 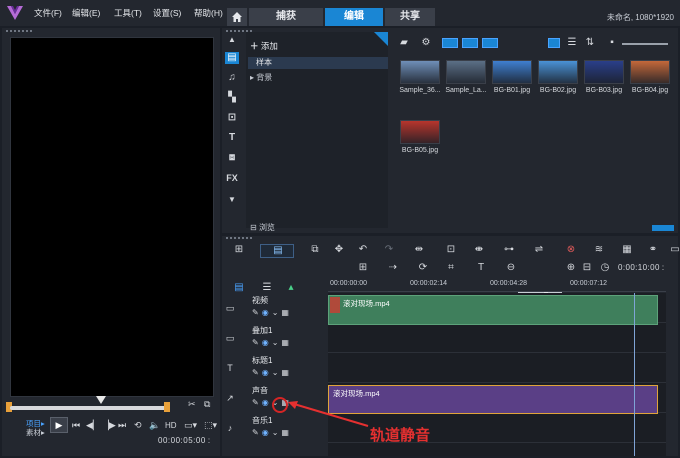 What do you see at coordinates (599, 250) in the screenshot?
I see `audio-wave-icon: ≋` at bounding box center [599, 250].